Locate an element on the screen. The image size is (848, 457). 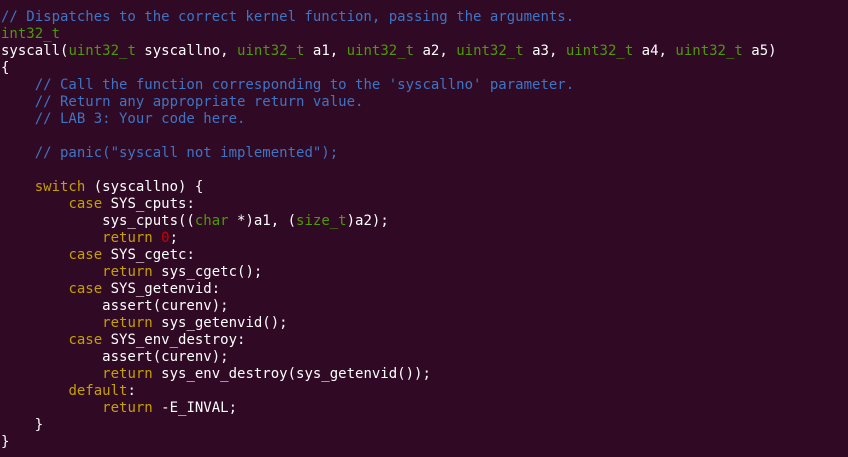
code-token-plain: *)a1, ( is located at coordinates (262, 221).